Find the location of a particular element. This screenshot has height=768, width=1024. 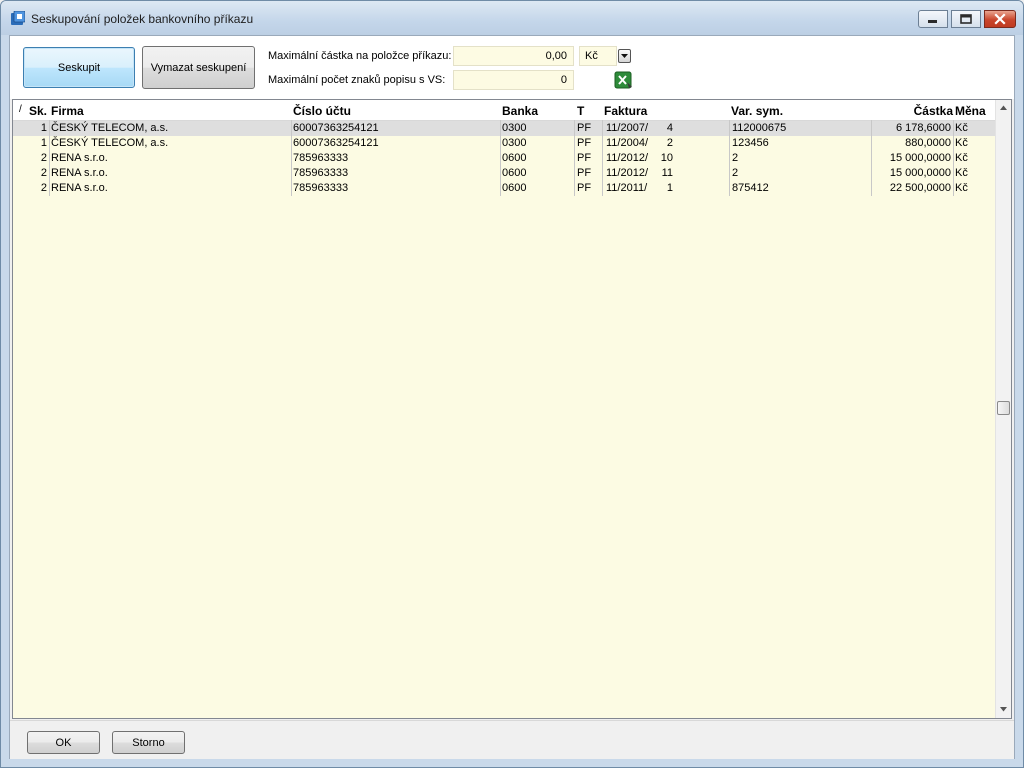

ok-button: OK is located at coordinates (63, 742).